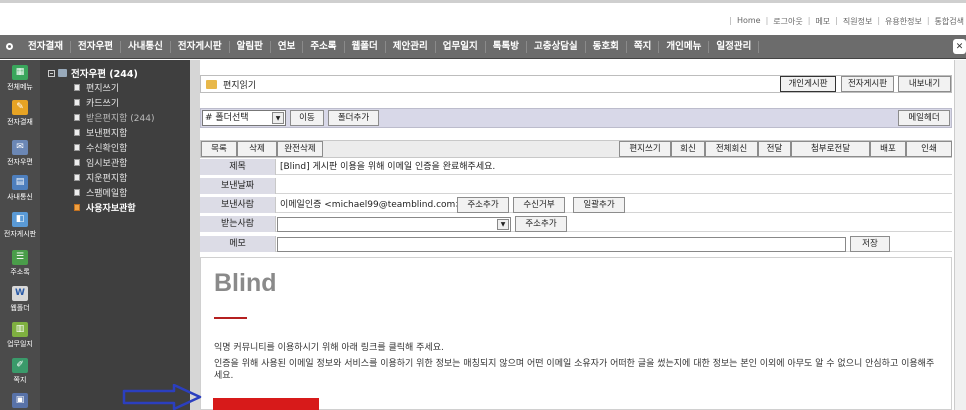  What do you see at coordinates (51, 73) in the screenshot?
I see `collapse-icon` at bounding box center [51, 73].